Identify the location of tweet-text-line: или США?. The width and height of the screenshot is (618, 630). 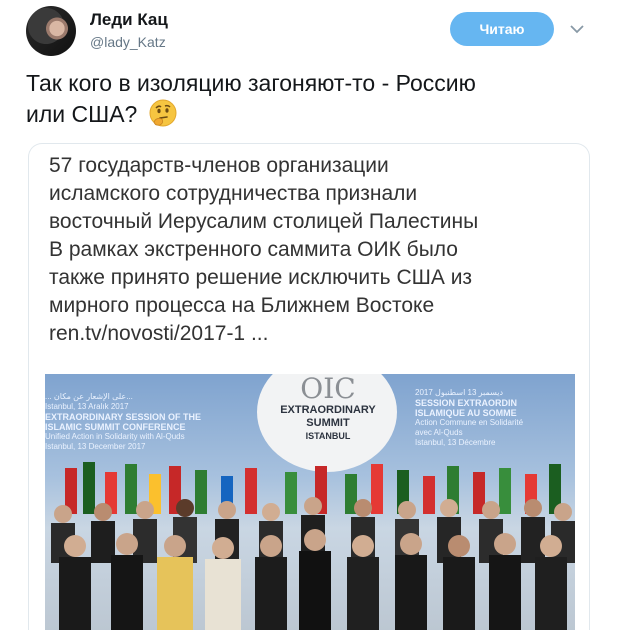
(311, 113).